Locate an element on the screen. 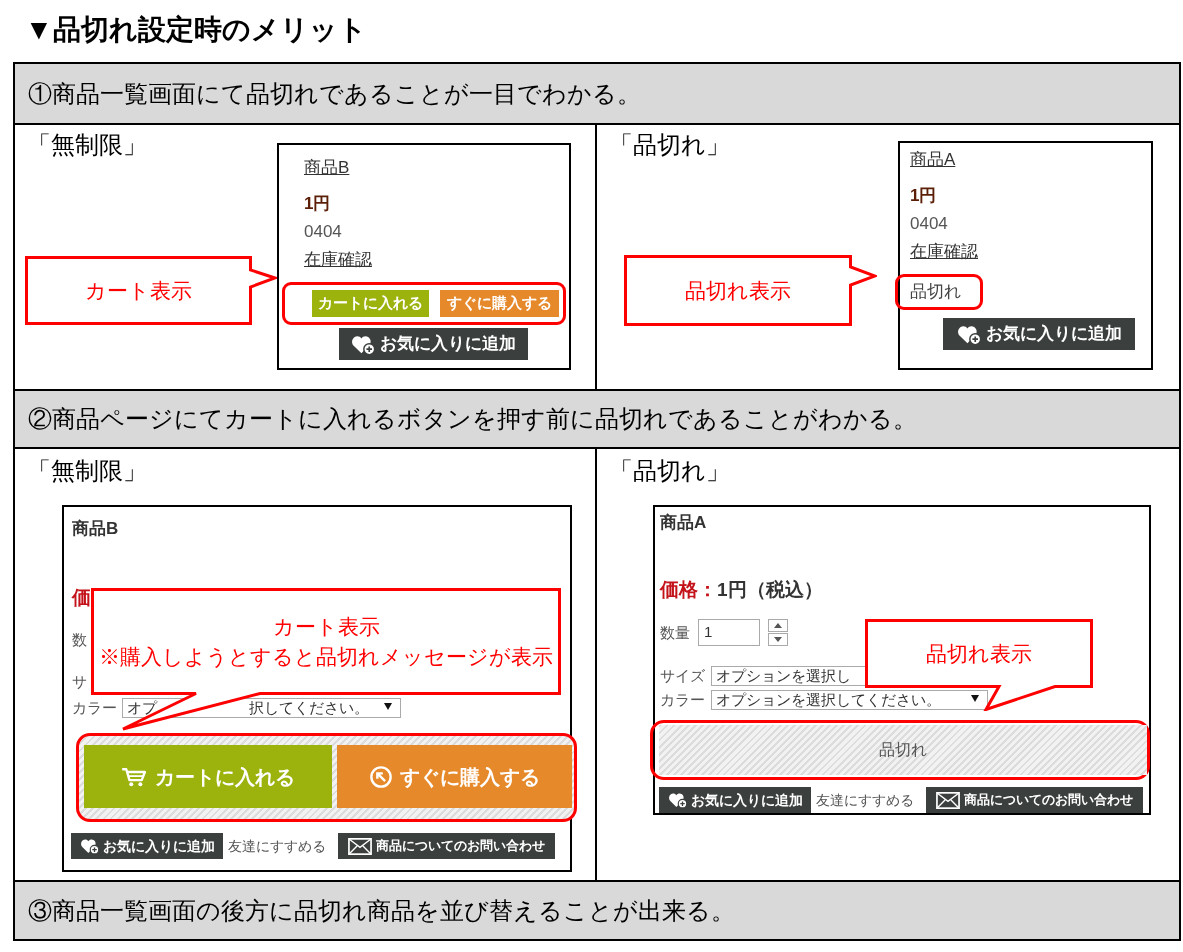  sold-out-button: 品切れ is located at coordinates (903, 750).